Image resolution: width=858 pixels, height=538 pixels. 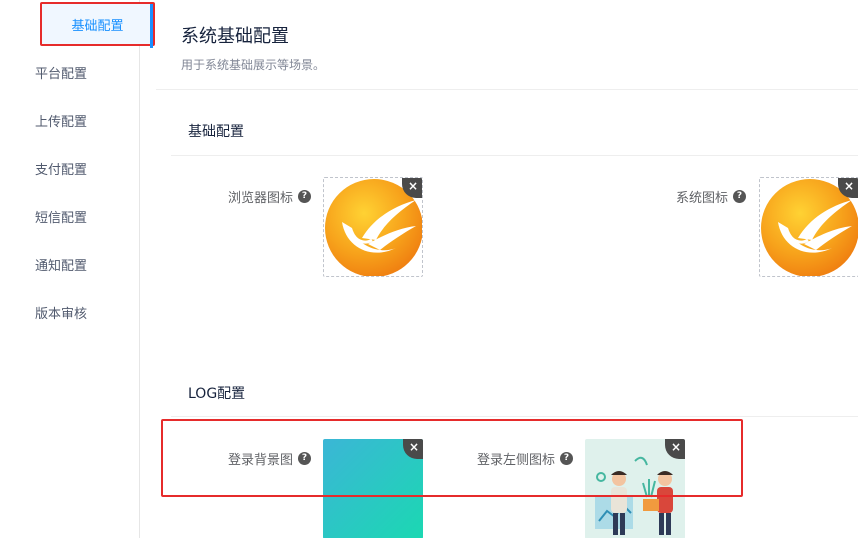 What do you see at coordinates (260, 198) in the screenshot?
I see `field-label-text: 浏览器图标` at bounding box center [260, 198].